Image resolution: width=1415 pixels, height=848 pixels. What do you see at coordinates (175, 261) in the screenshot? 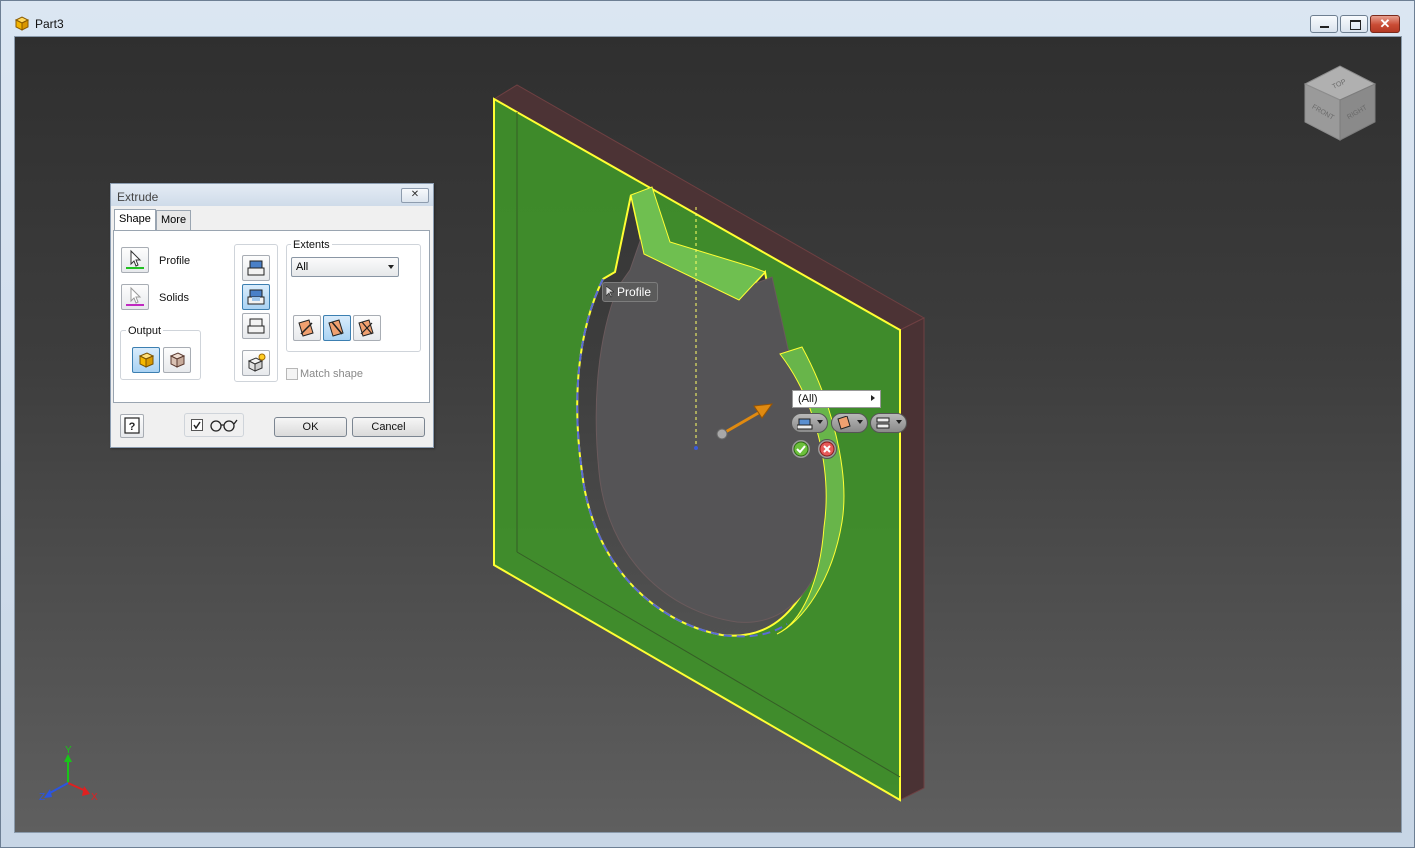
I see `profile-label: Profile` at bounding box center [175, 261].